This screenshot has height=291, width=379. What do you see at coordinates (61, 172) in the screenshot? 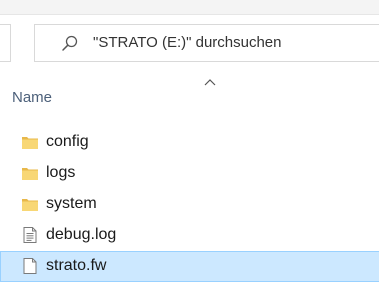
I see `file-name: logs` at bounding box center [61, 172].